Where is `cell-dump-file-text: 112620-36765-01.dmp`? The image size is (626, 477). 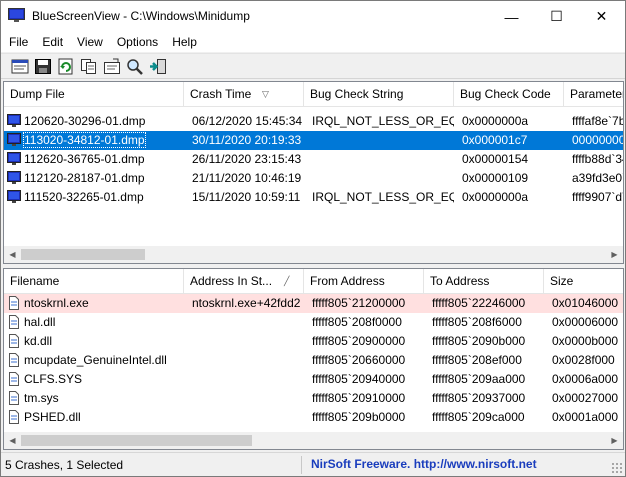 cell-dump-file-text: 112620-36765-01.dmp is located at coordinates (84, 159).